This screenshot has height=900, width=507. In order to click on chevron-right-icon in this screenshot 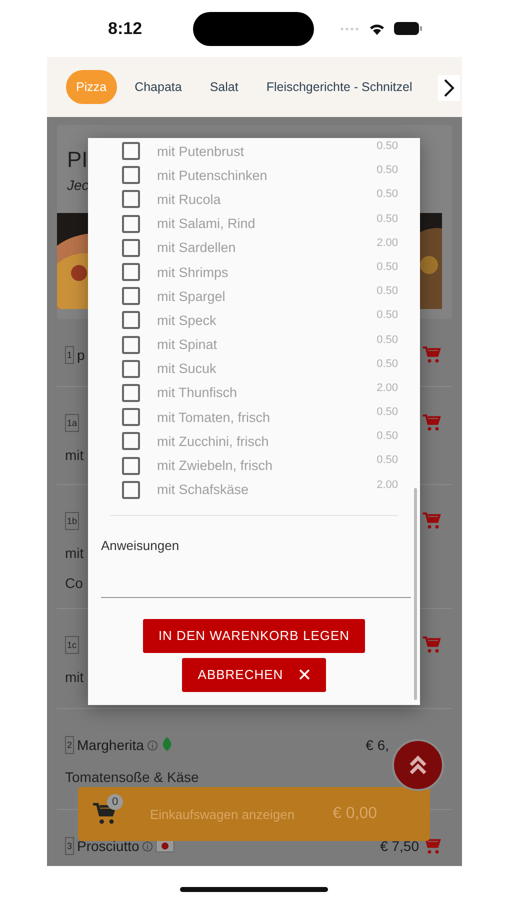, I will do `click(449, 88)`.